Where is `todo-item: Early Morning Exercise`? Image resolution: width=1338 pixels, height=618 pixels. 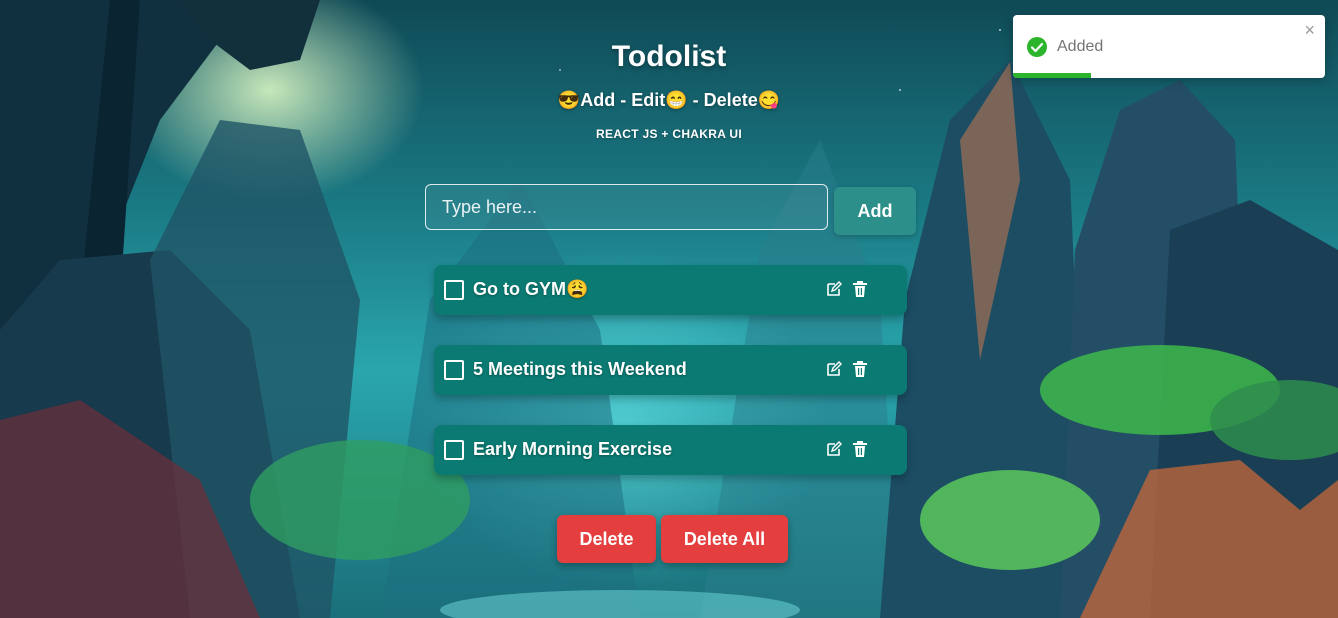
todo-item: Early Morning Exercise is located at coordinates (670, 450).